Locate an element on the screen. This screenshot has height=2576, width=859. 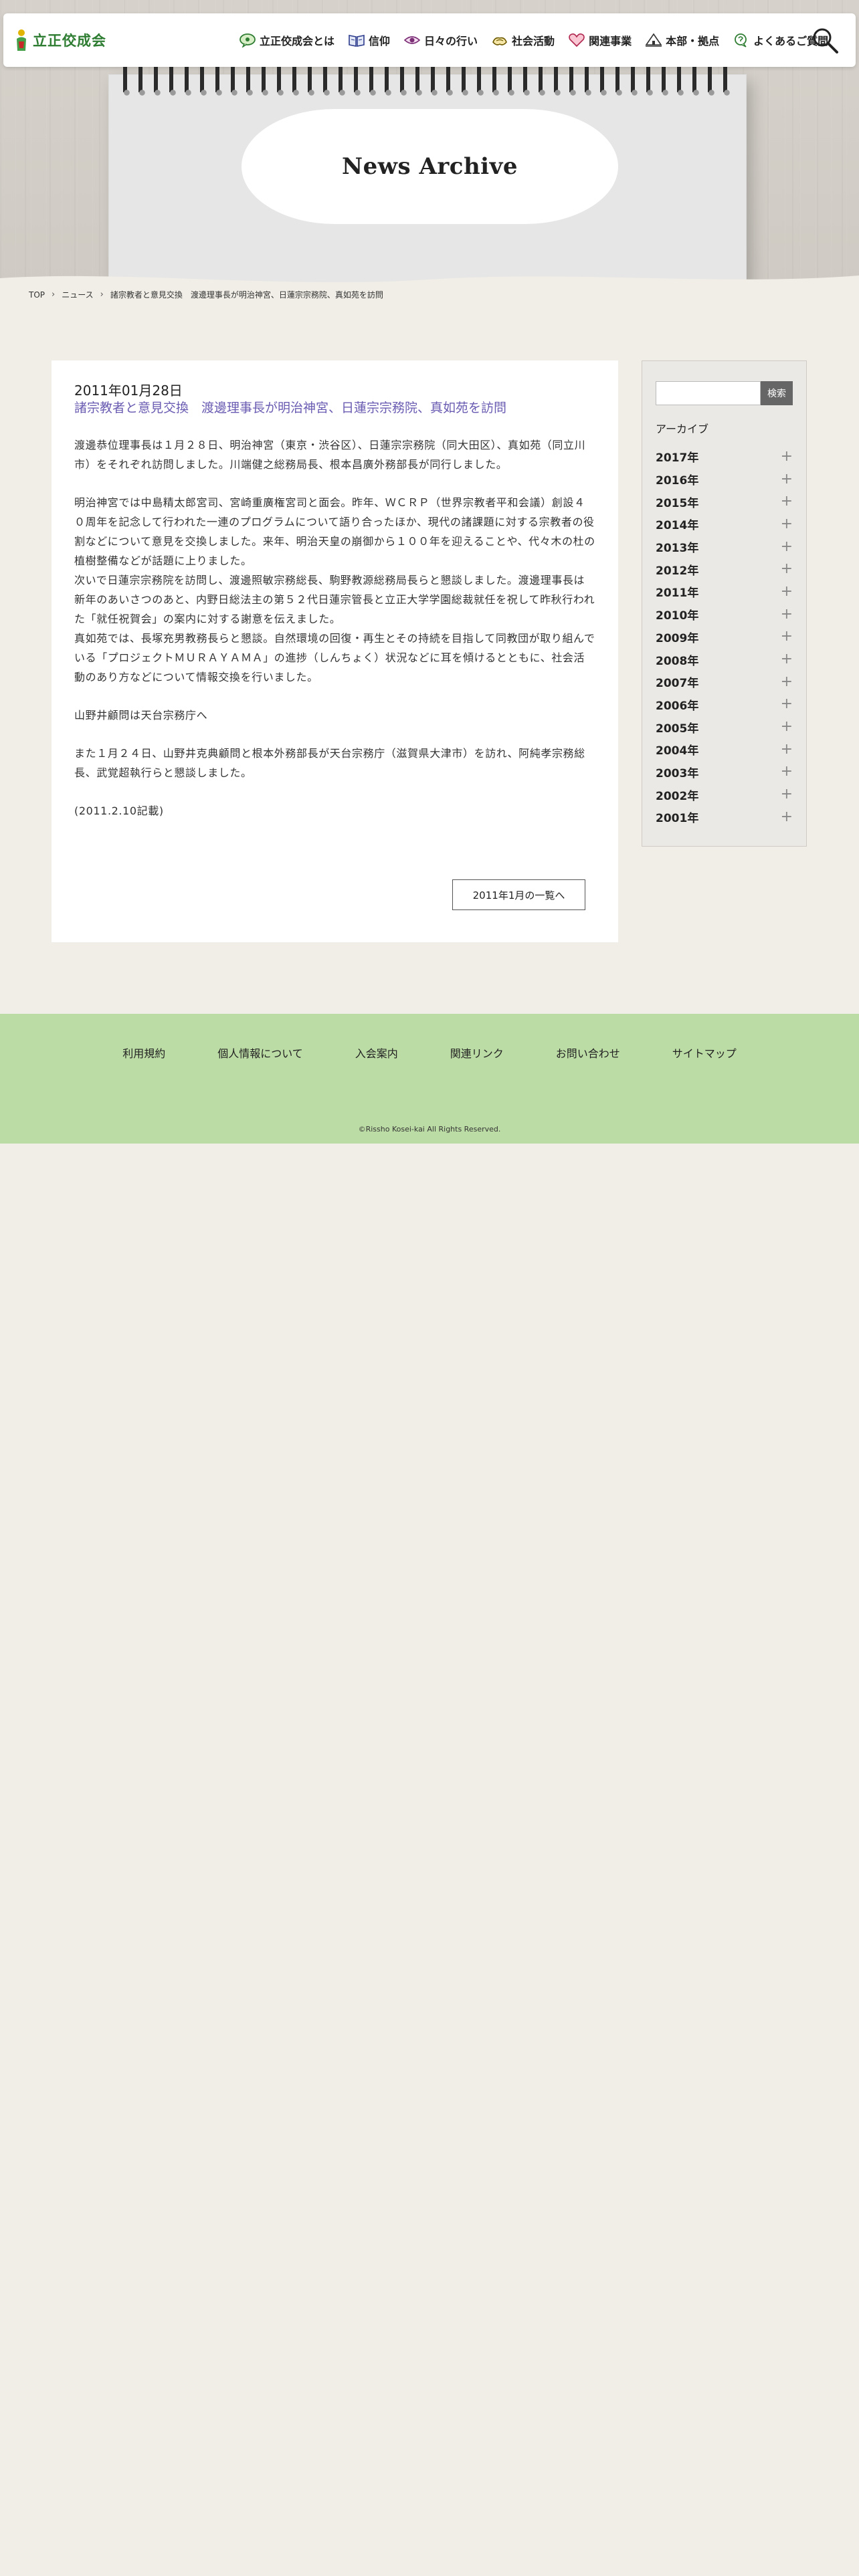
article-date: 2011年01月28日 is located at coordinates (128, 391).